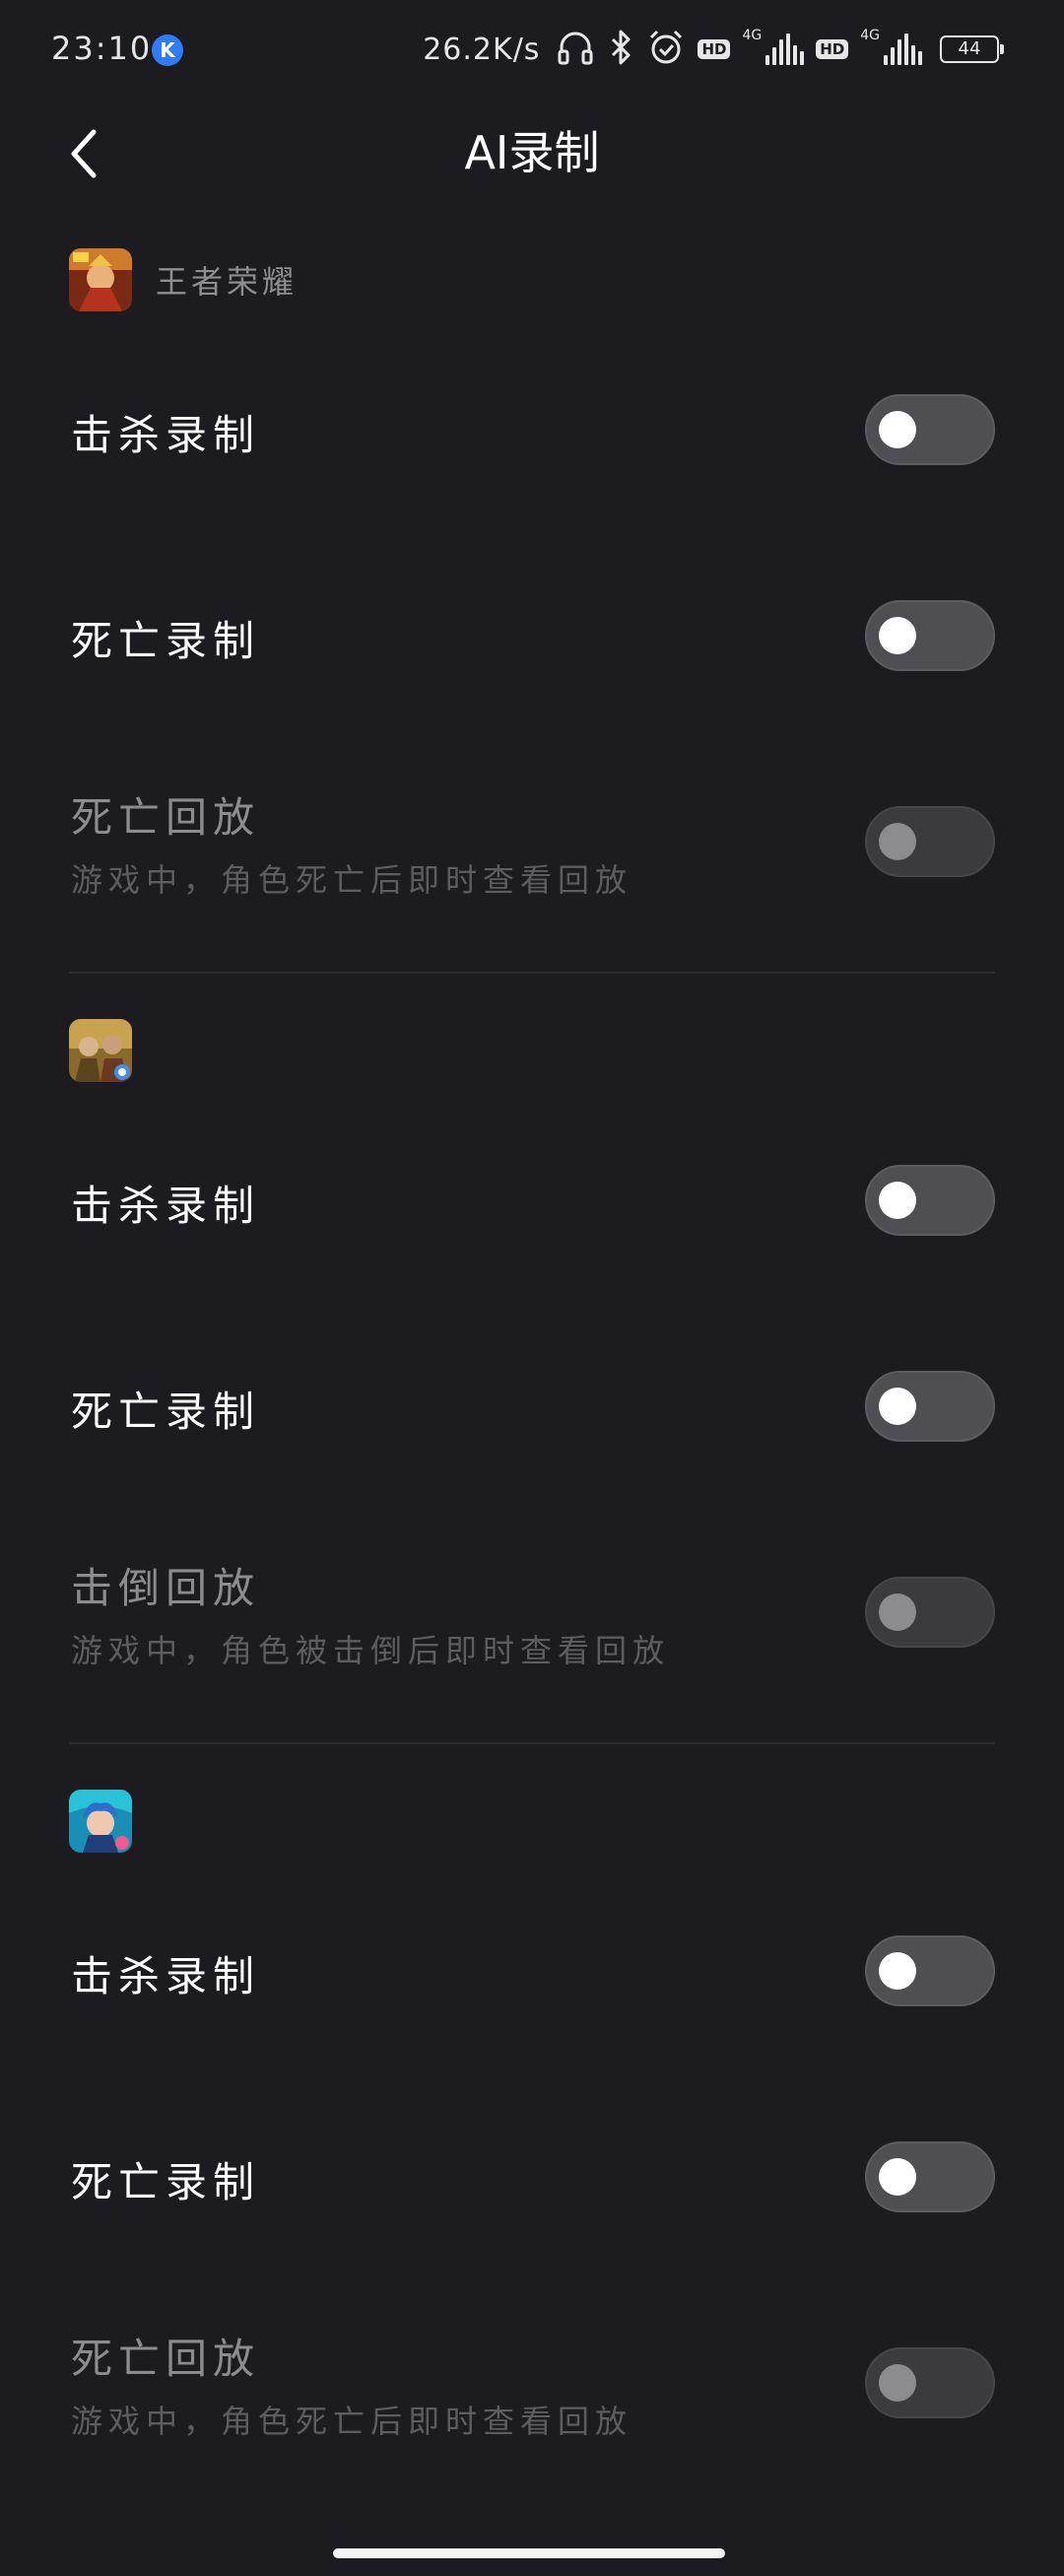 The width and height of the screenshot is (1064, 2576). I want to click on row-title: 击倒回放, so click(166, 1588).